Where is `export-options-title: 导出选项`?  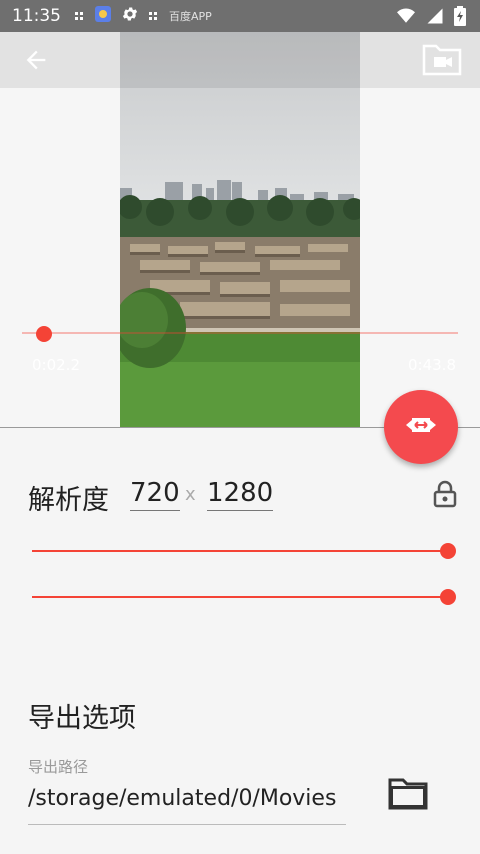
export-options-title: 导出选项 is located at coordinates (82, 718).